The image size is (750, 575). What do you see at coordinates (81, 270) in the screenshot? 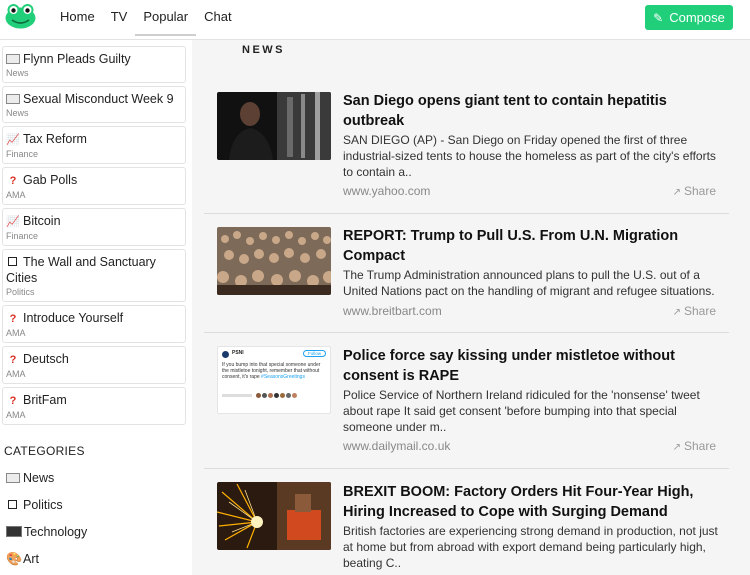
I see `topic-title: The Wall and Sanctuary Cities` at bounding box center [81, 270].